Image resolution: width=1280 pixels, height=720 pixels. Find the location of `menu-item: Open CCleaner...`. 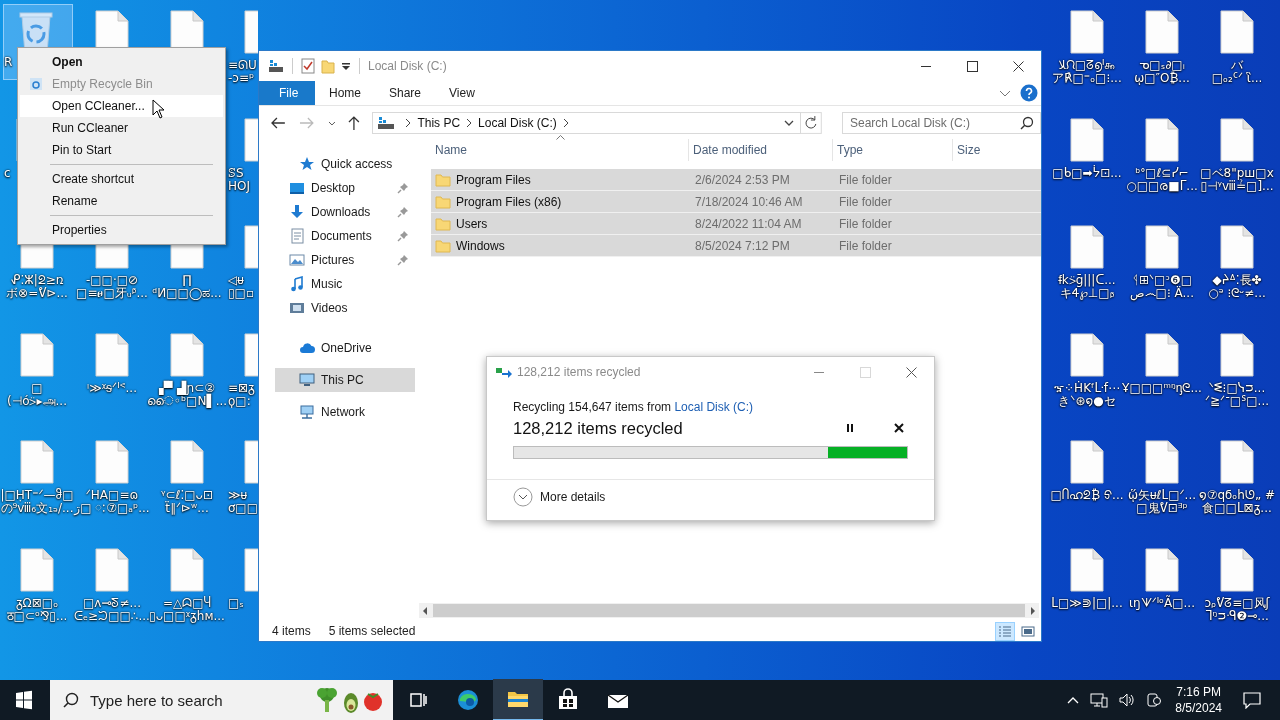

menu-item: Open CCleaner... is located at coordinates (121, 106).